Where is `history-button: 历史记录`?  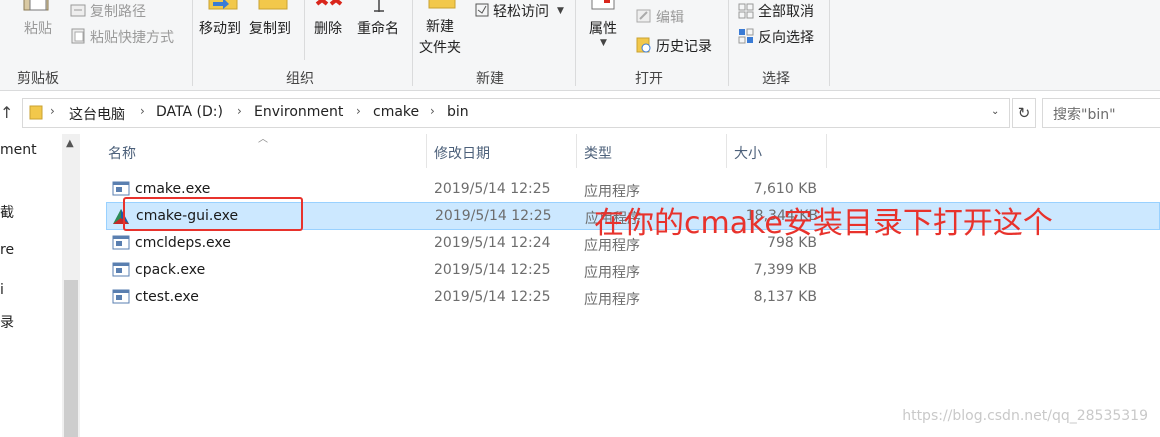
history-button: 历史记录 is located at coordinates (684, 46).